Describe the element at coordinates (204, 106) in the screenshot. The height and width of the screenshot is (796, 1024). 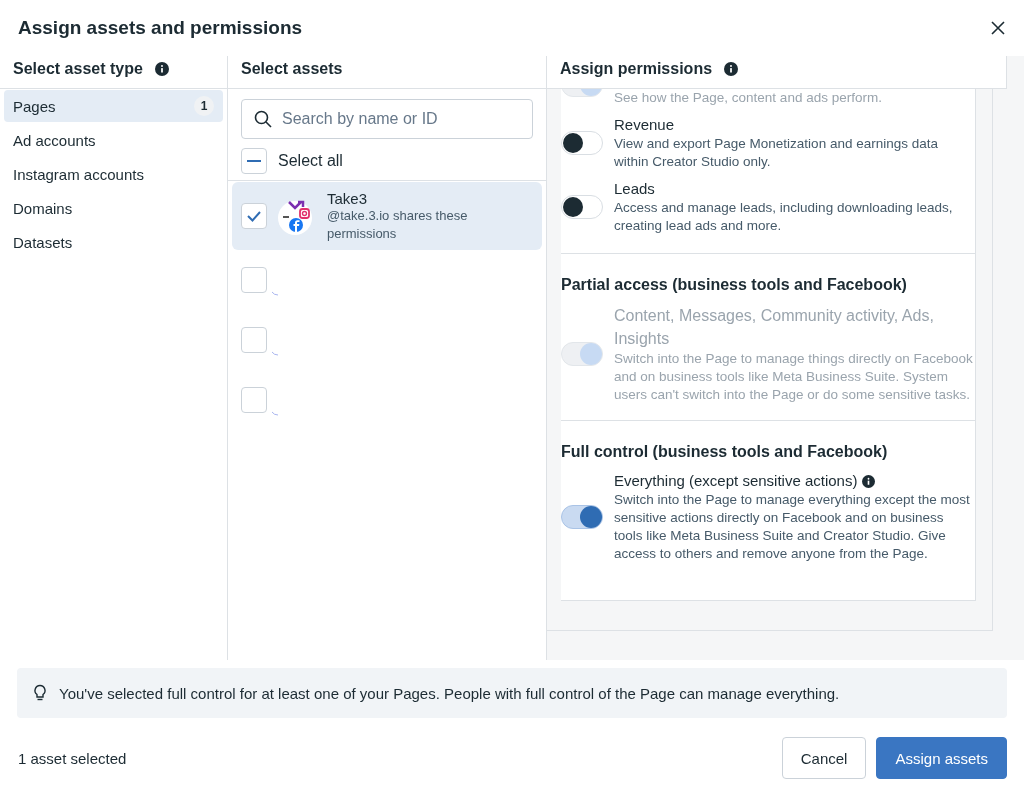
I see `count-badge: 1` at that location.